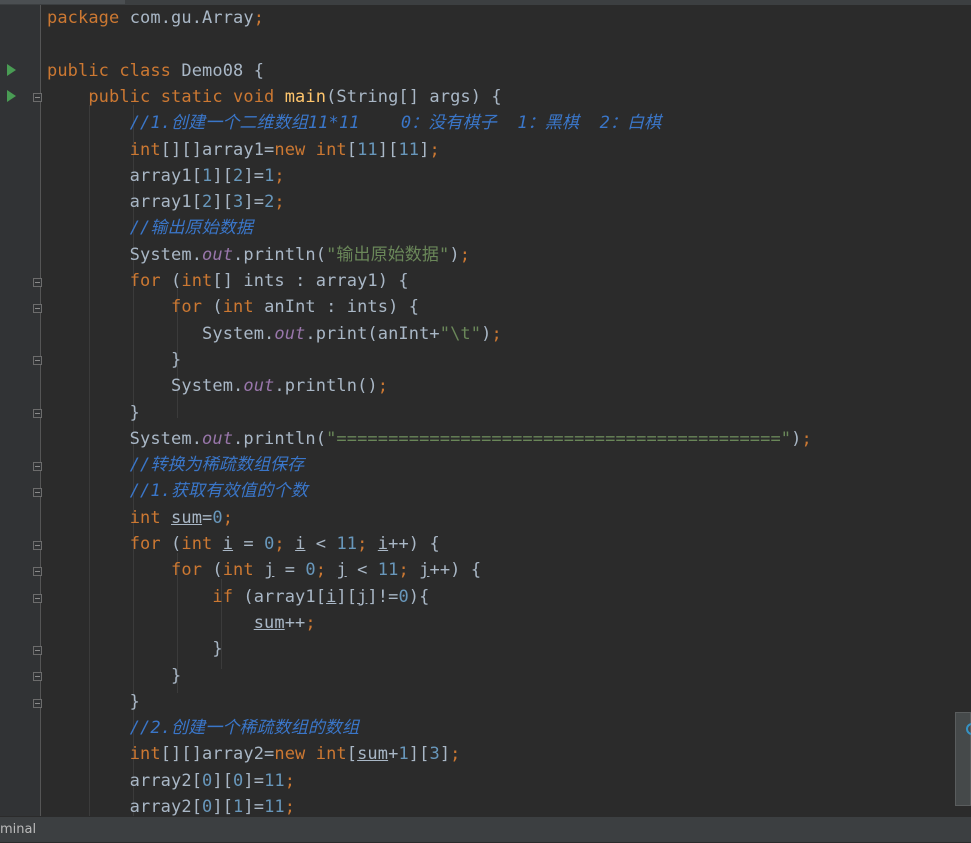 The width and height of the screenshot is (971, 843). What do you see at coordinates (145, 386) in the screenshot?
I see `code-token: System.` at bounding box center [145, 386].